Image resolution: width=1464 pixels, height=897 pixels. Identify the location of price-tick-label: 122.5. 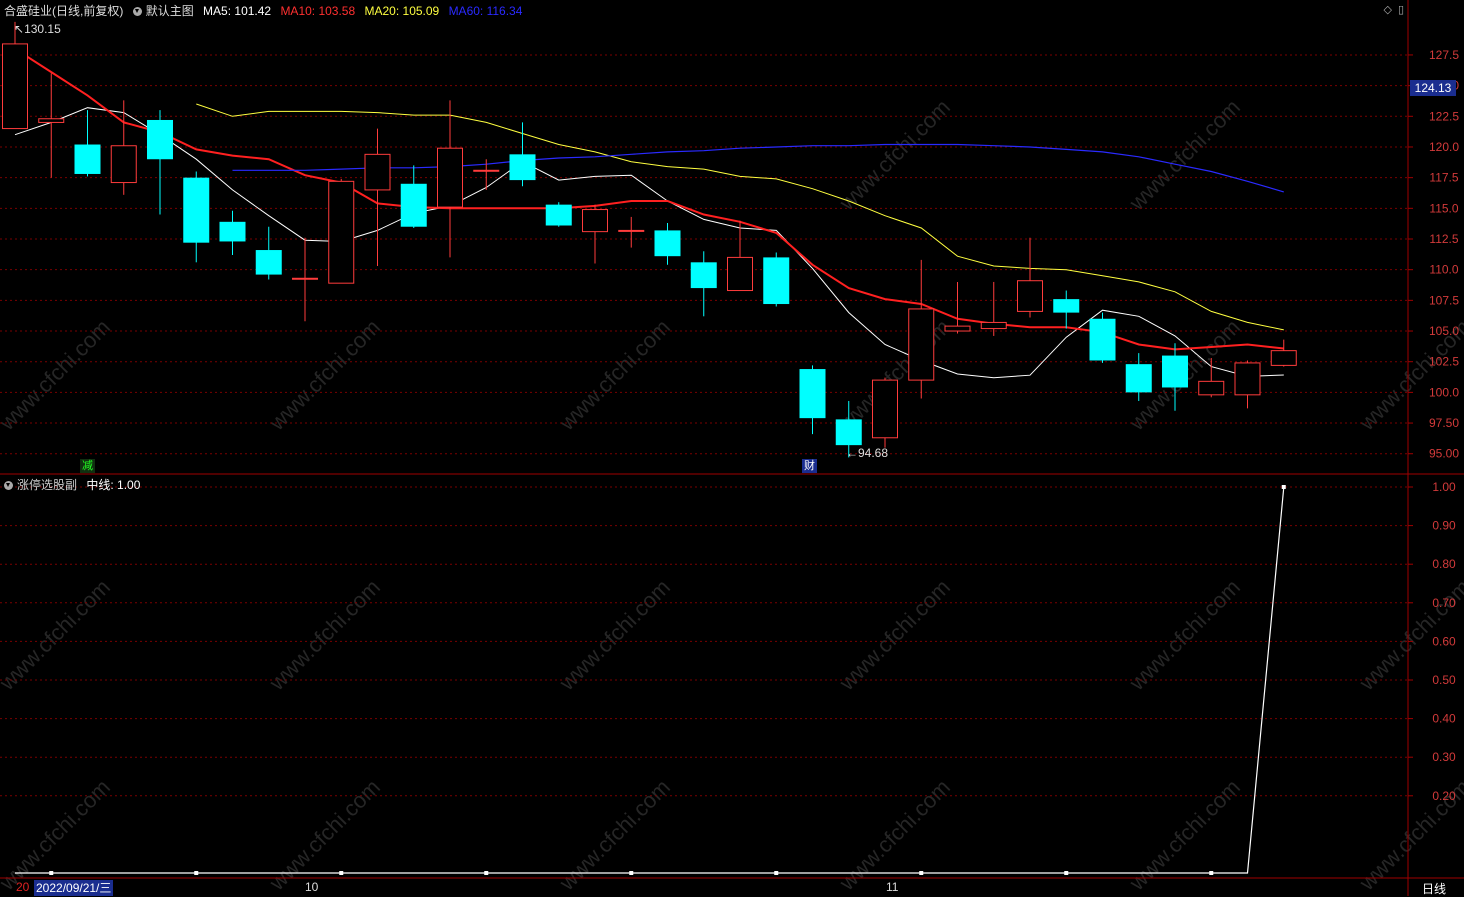
(1444, 116).